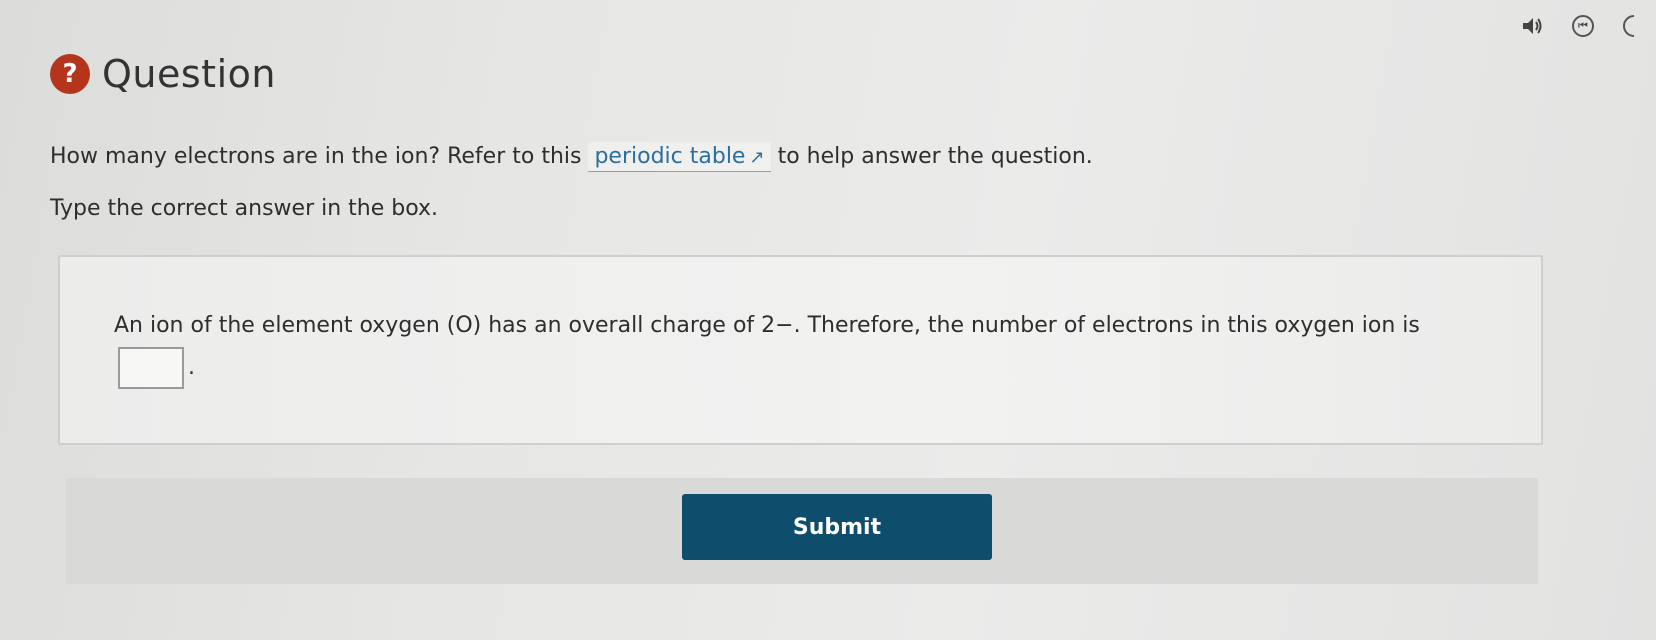 The image size is (1656, 640). Describe the element at coordinates (670, 156) in the screenshot. I see `periodic-table-link-label: periodic table` at that location.